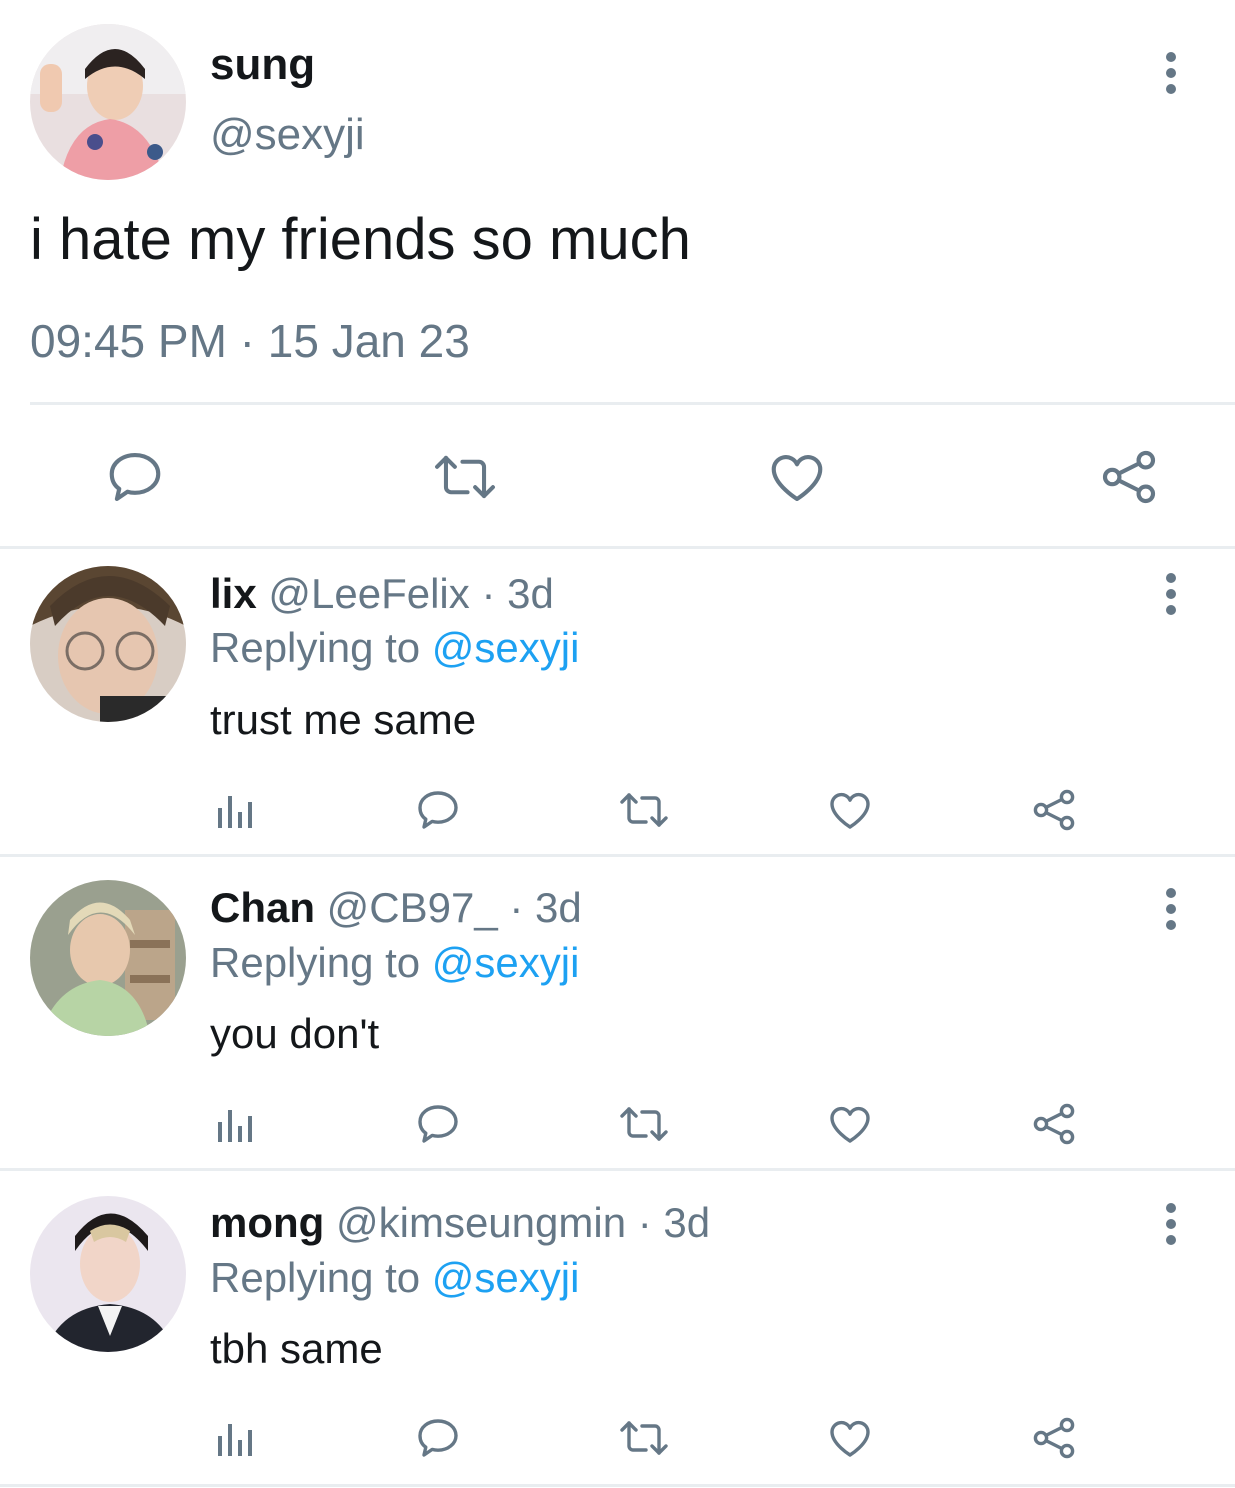 The height and width of the screenshot is (1488, 1235). I want to click on reply-text: trust me same, so click(343, 719).